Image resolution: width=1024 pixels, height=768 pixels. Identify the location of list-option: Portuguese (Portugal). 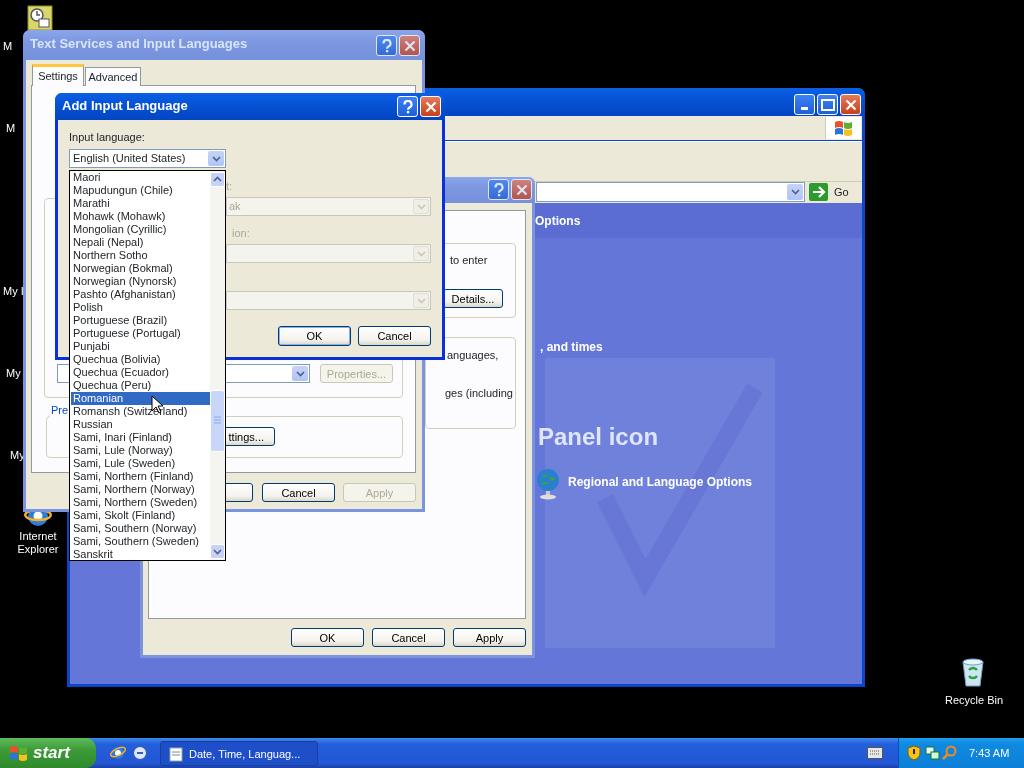
(140, 333).